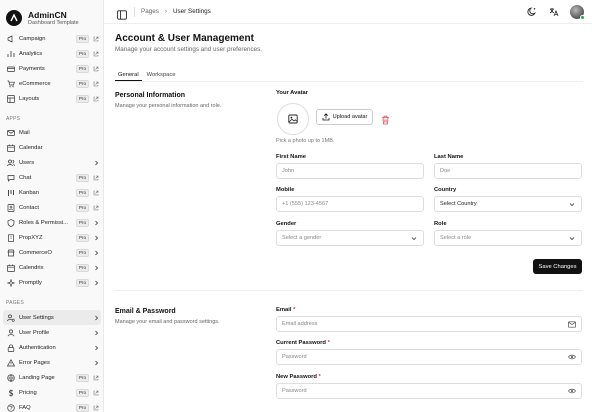 This screenshot has width=592, height=412. What do you see at coordinates (51, 38) in the screenshot?
I see `sidebar-item-campaign: Campaign Pro` at bounding box center [51, 38].